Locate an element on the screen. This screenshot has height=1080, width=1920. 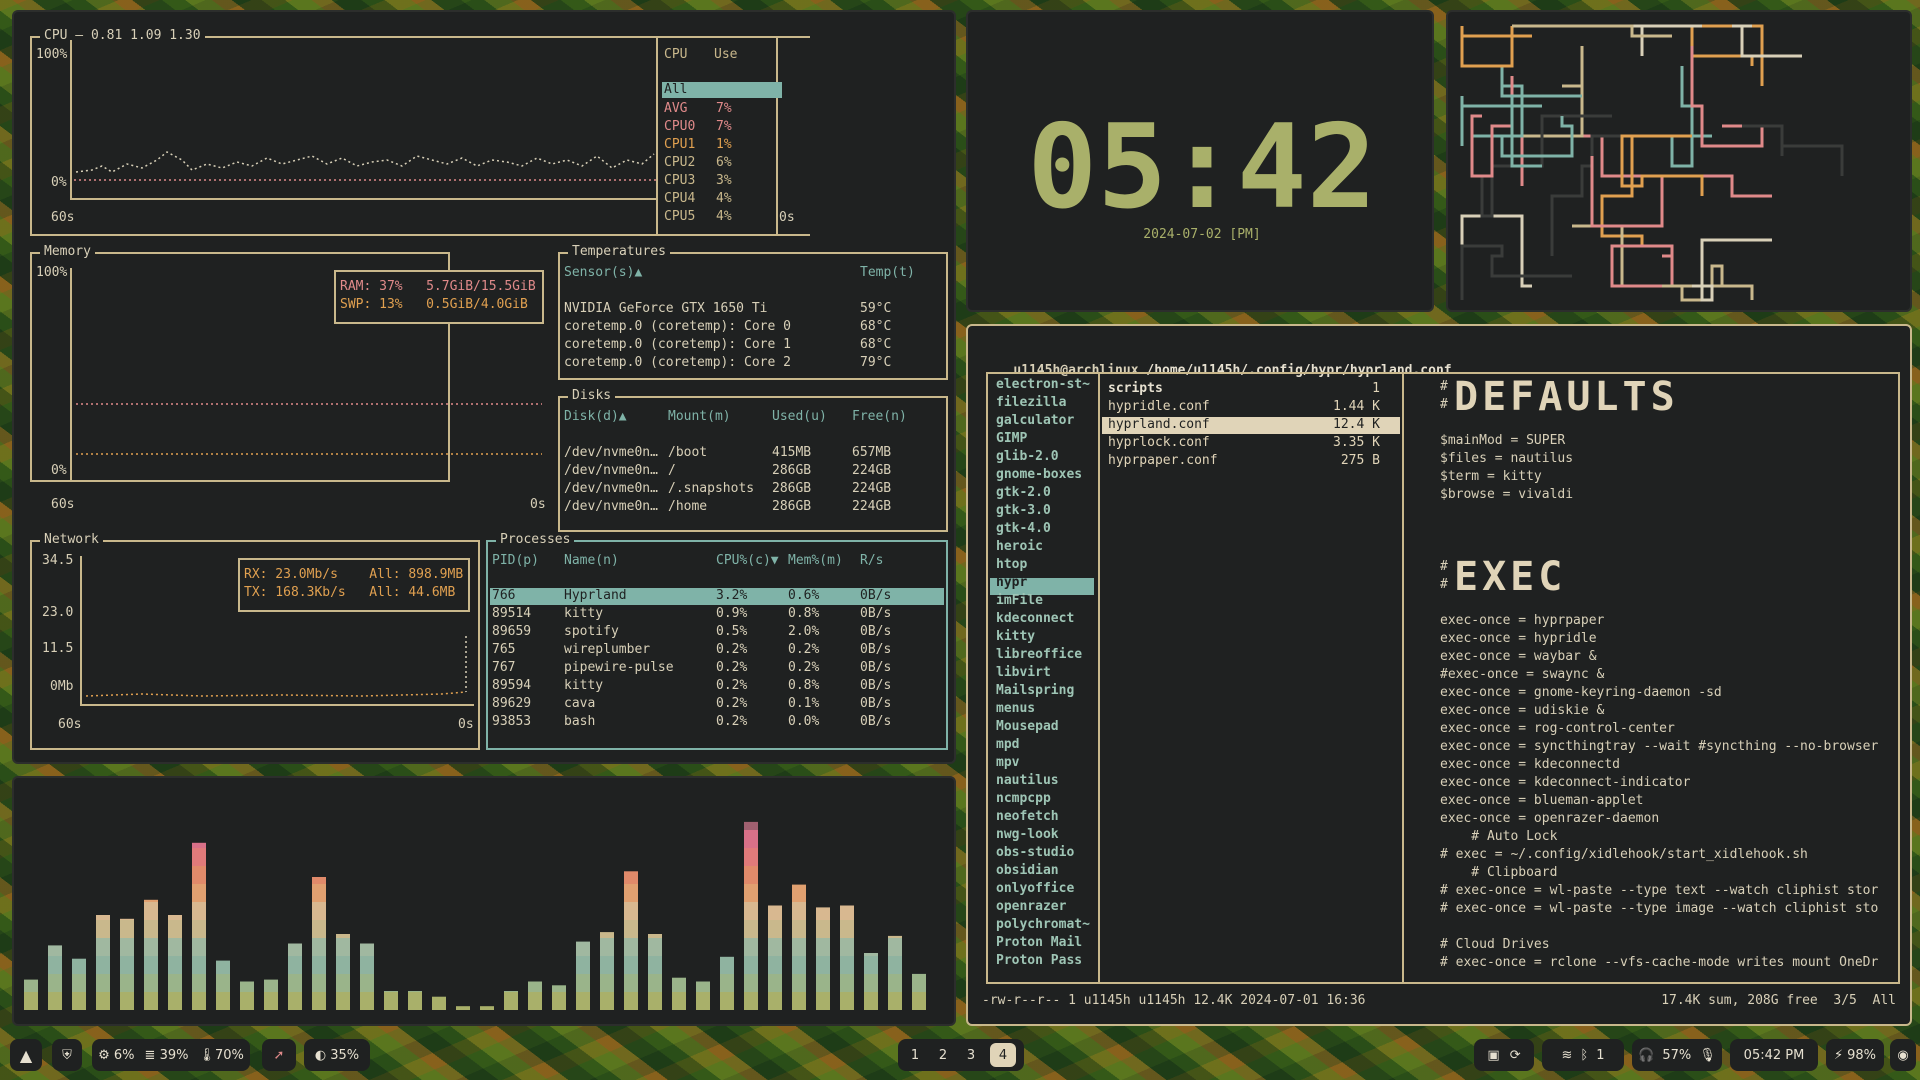
temperatures-title: Temperatures is located at coordinates (619, 252).